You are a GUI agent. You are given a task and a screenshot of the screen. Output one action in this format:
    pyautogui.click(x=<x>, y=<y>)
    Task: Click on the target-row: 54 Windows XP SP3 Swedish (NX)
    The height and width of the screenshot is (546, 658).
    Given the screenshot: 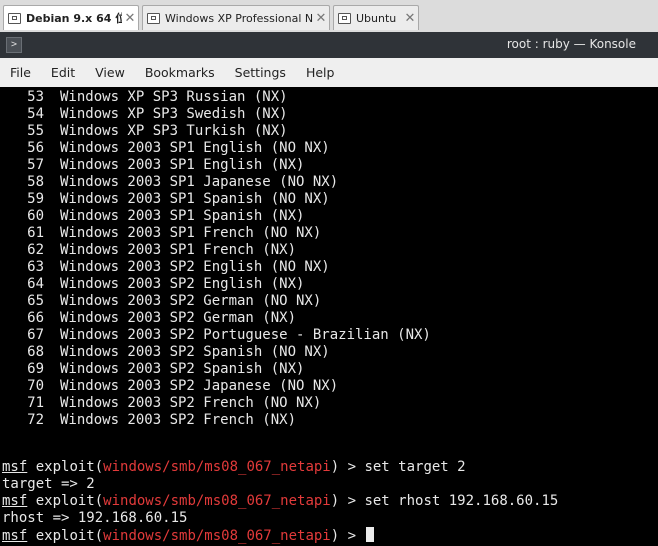 What is the action you would take?
    pyautogui.click(x=215, y=114)
    